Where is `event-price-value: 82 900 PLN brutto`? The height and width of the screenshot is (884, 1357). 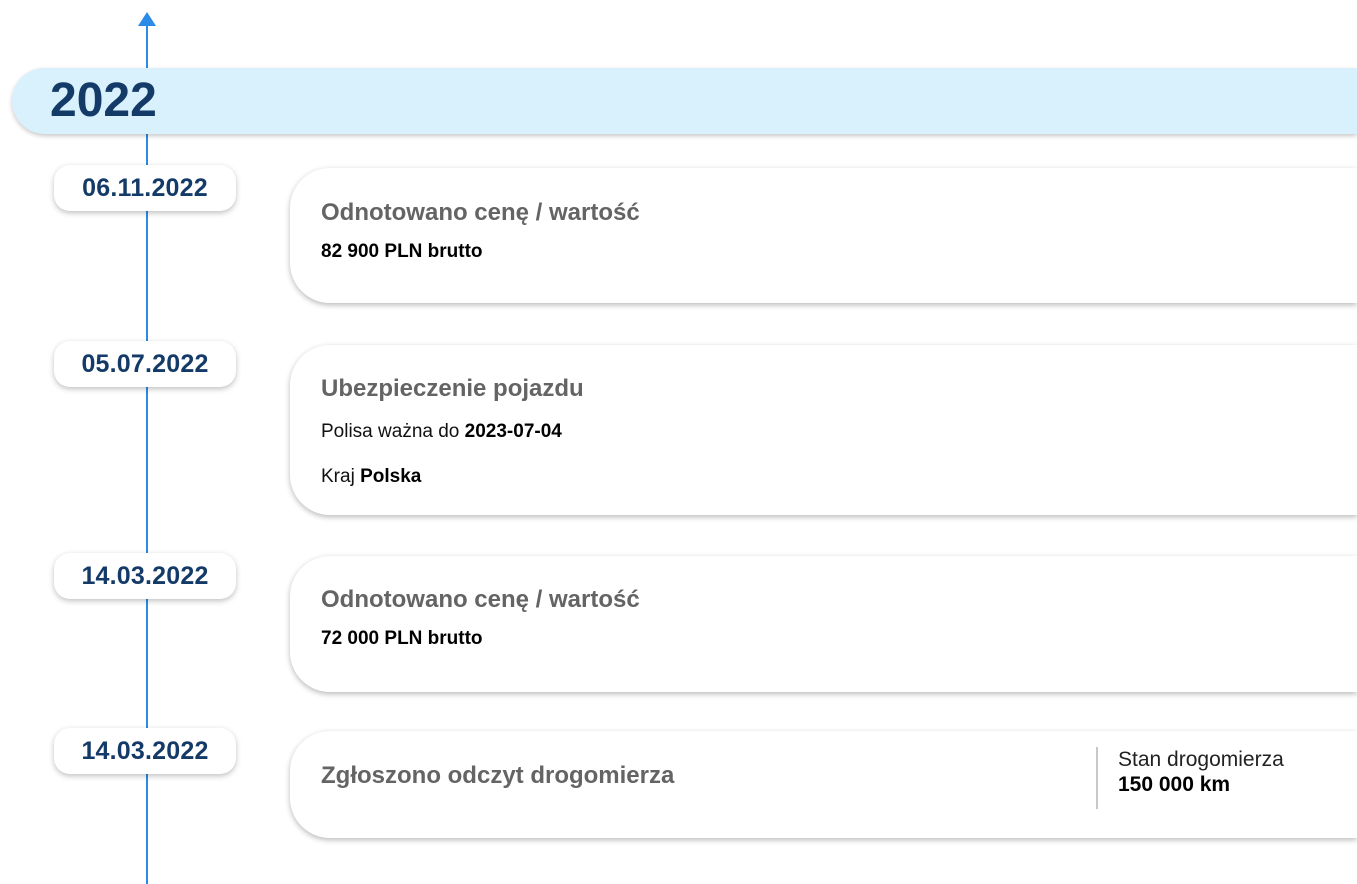 event-price-value: 82 900 PLN brutto is located at coordinates (402, 251).